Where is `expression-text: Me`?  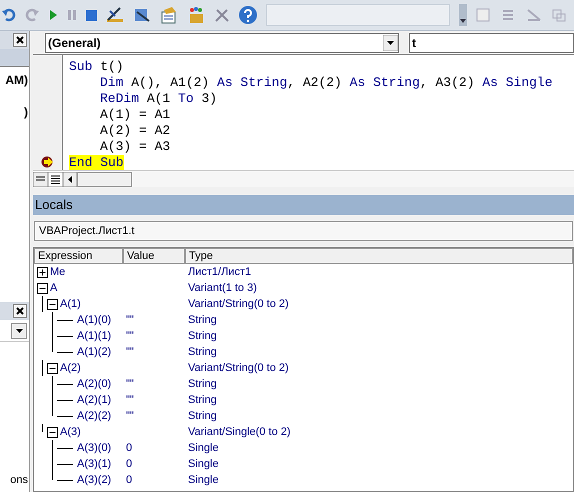
expression-text: Me is located at coordinates (57, 272).